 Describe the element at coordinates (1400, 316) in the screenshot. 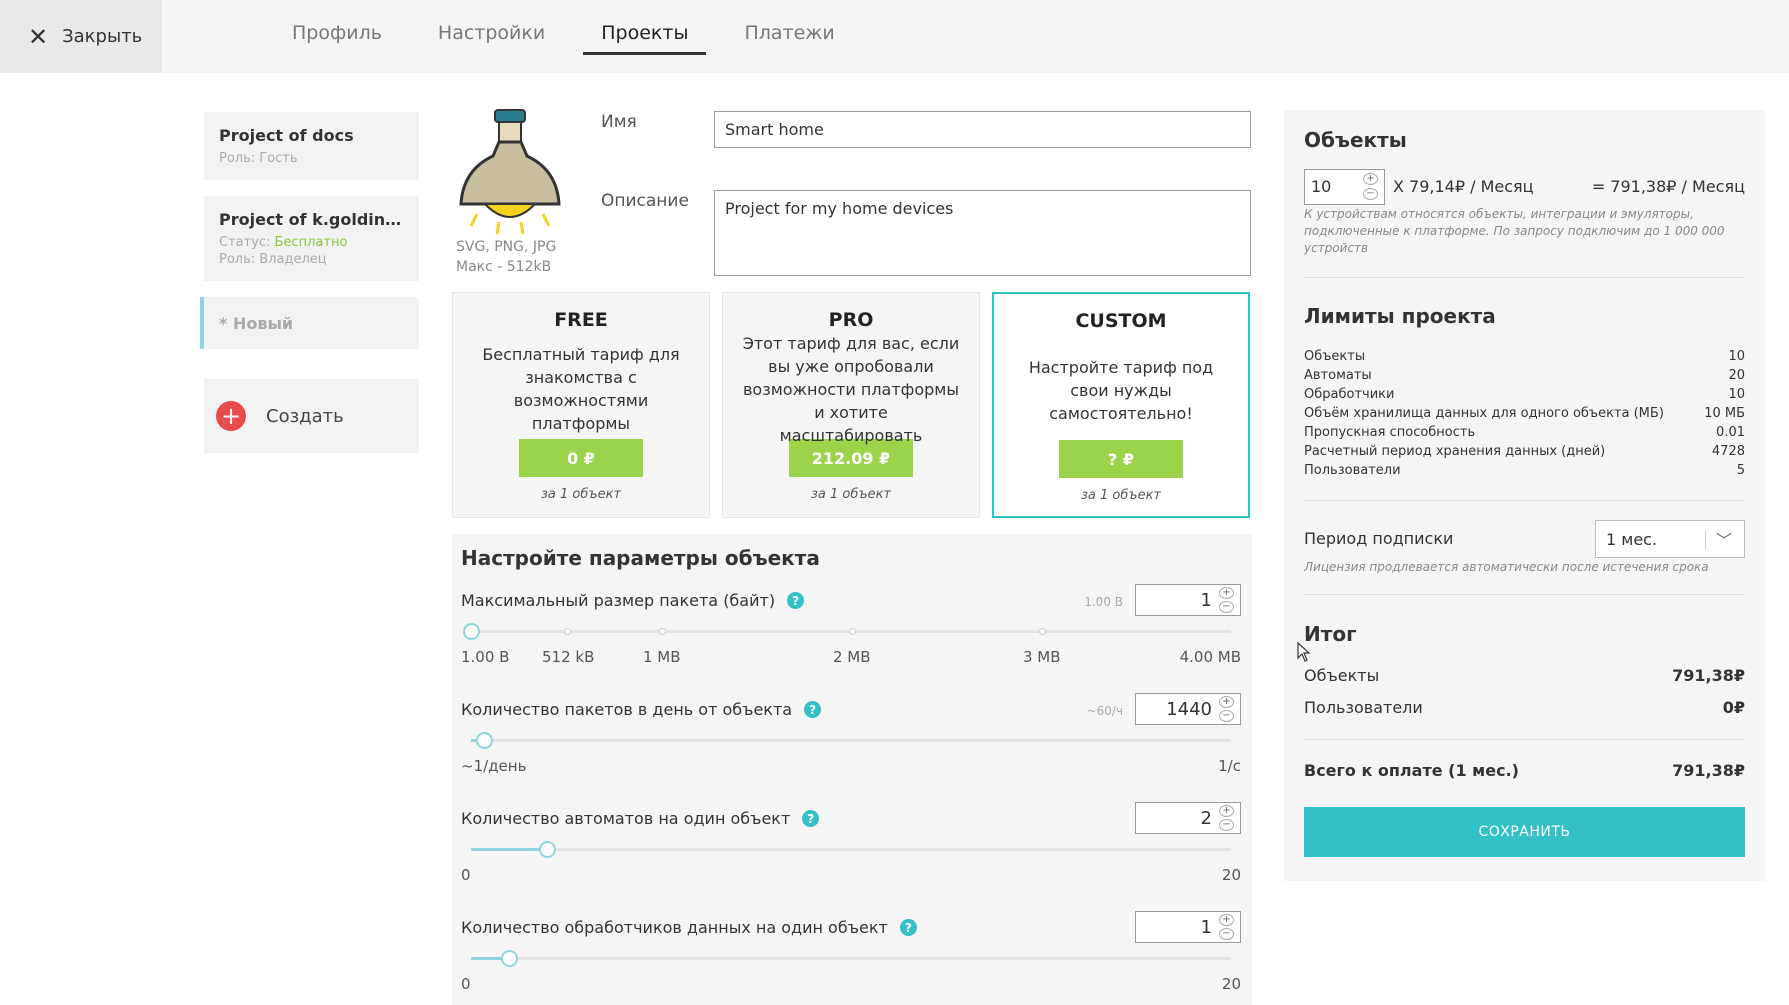

I see `limits-title: Лимиты проекта` at that location.